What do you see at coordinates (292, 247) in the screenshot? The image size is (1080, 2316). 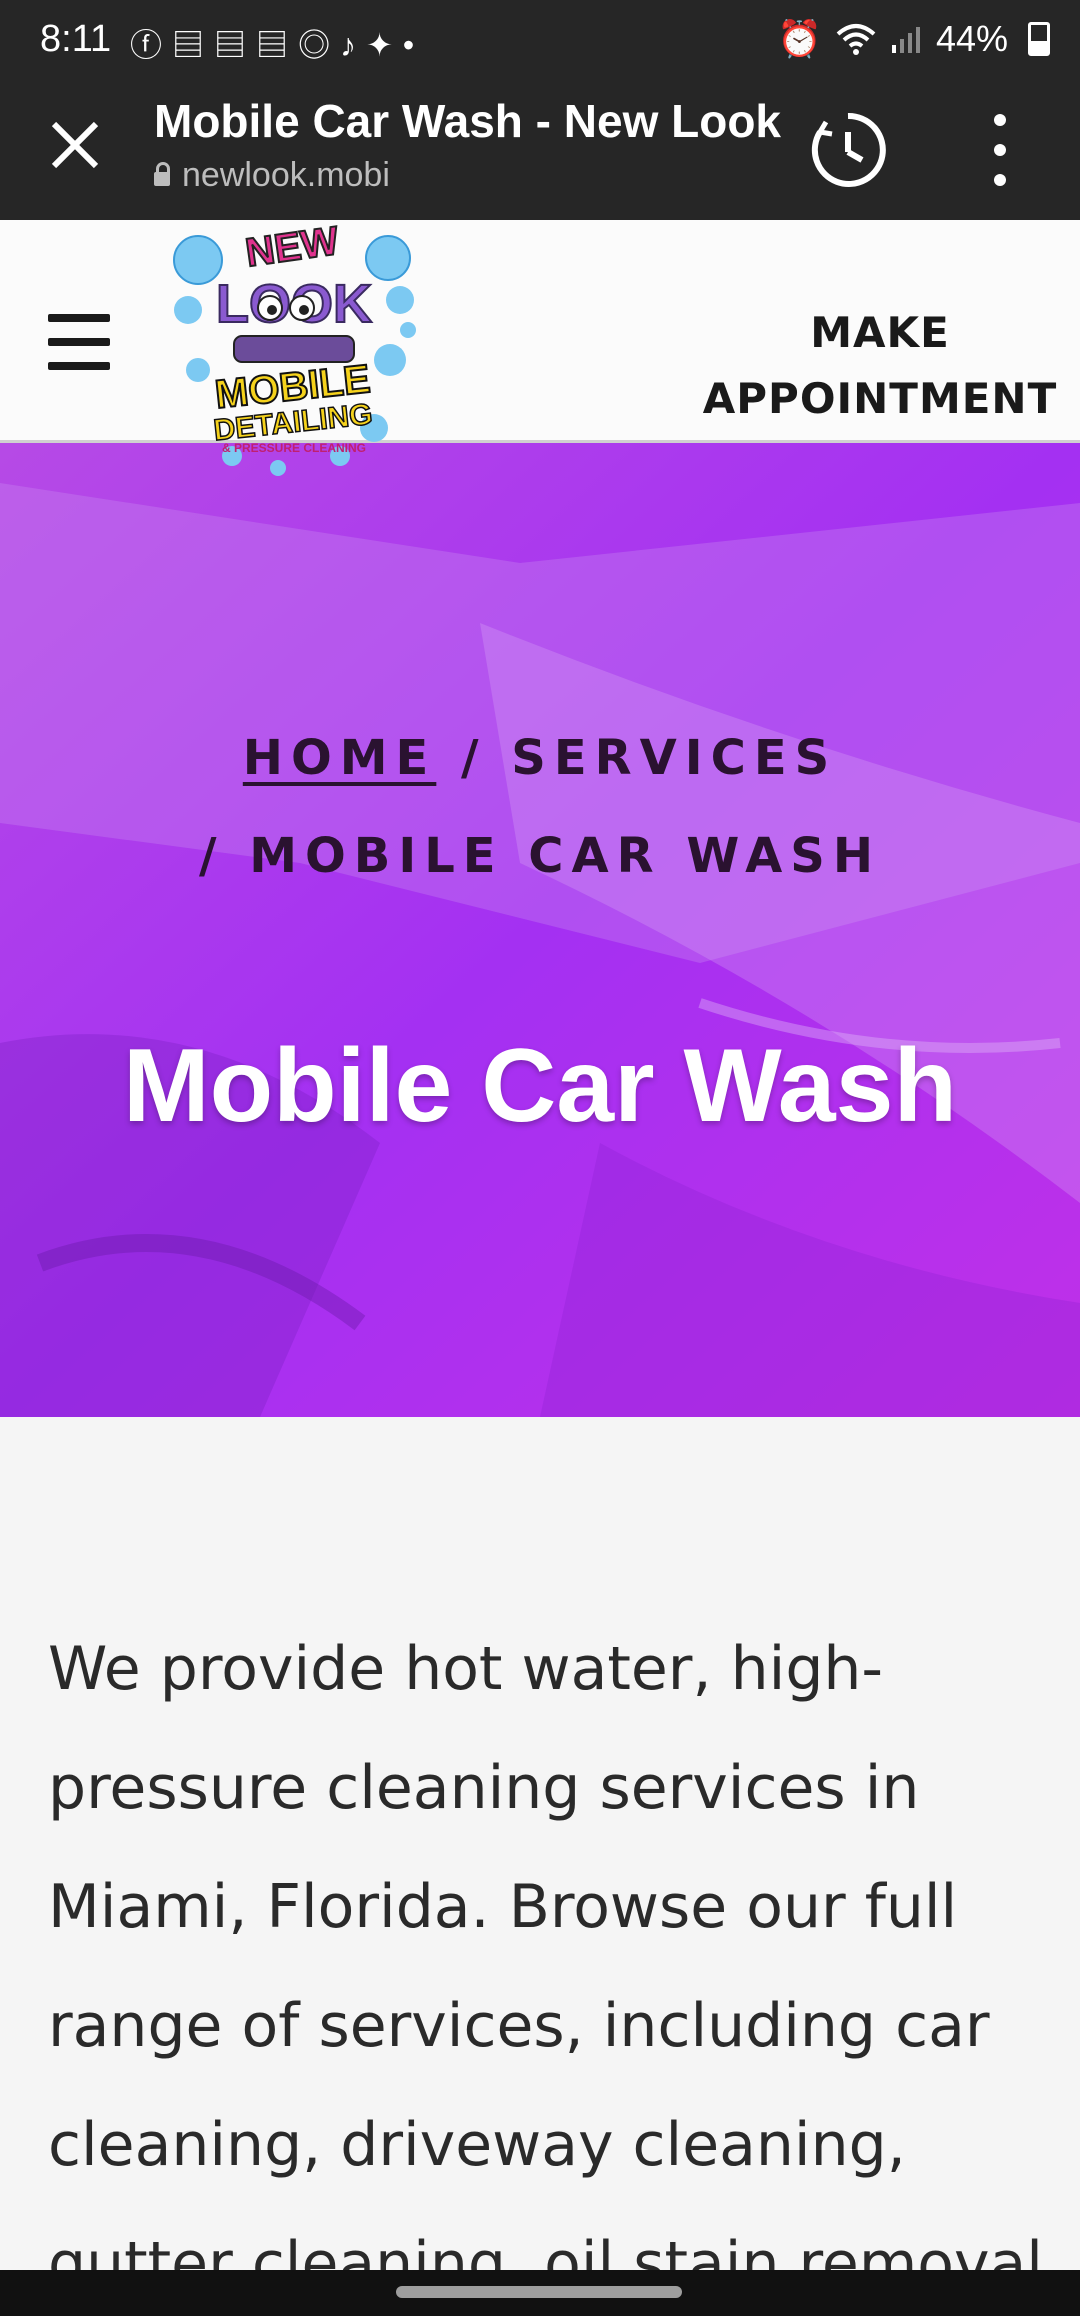 I see `logo-text-new: NEW` at bounding box center [292, 247].